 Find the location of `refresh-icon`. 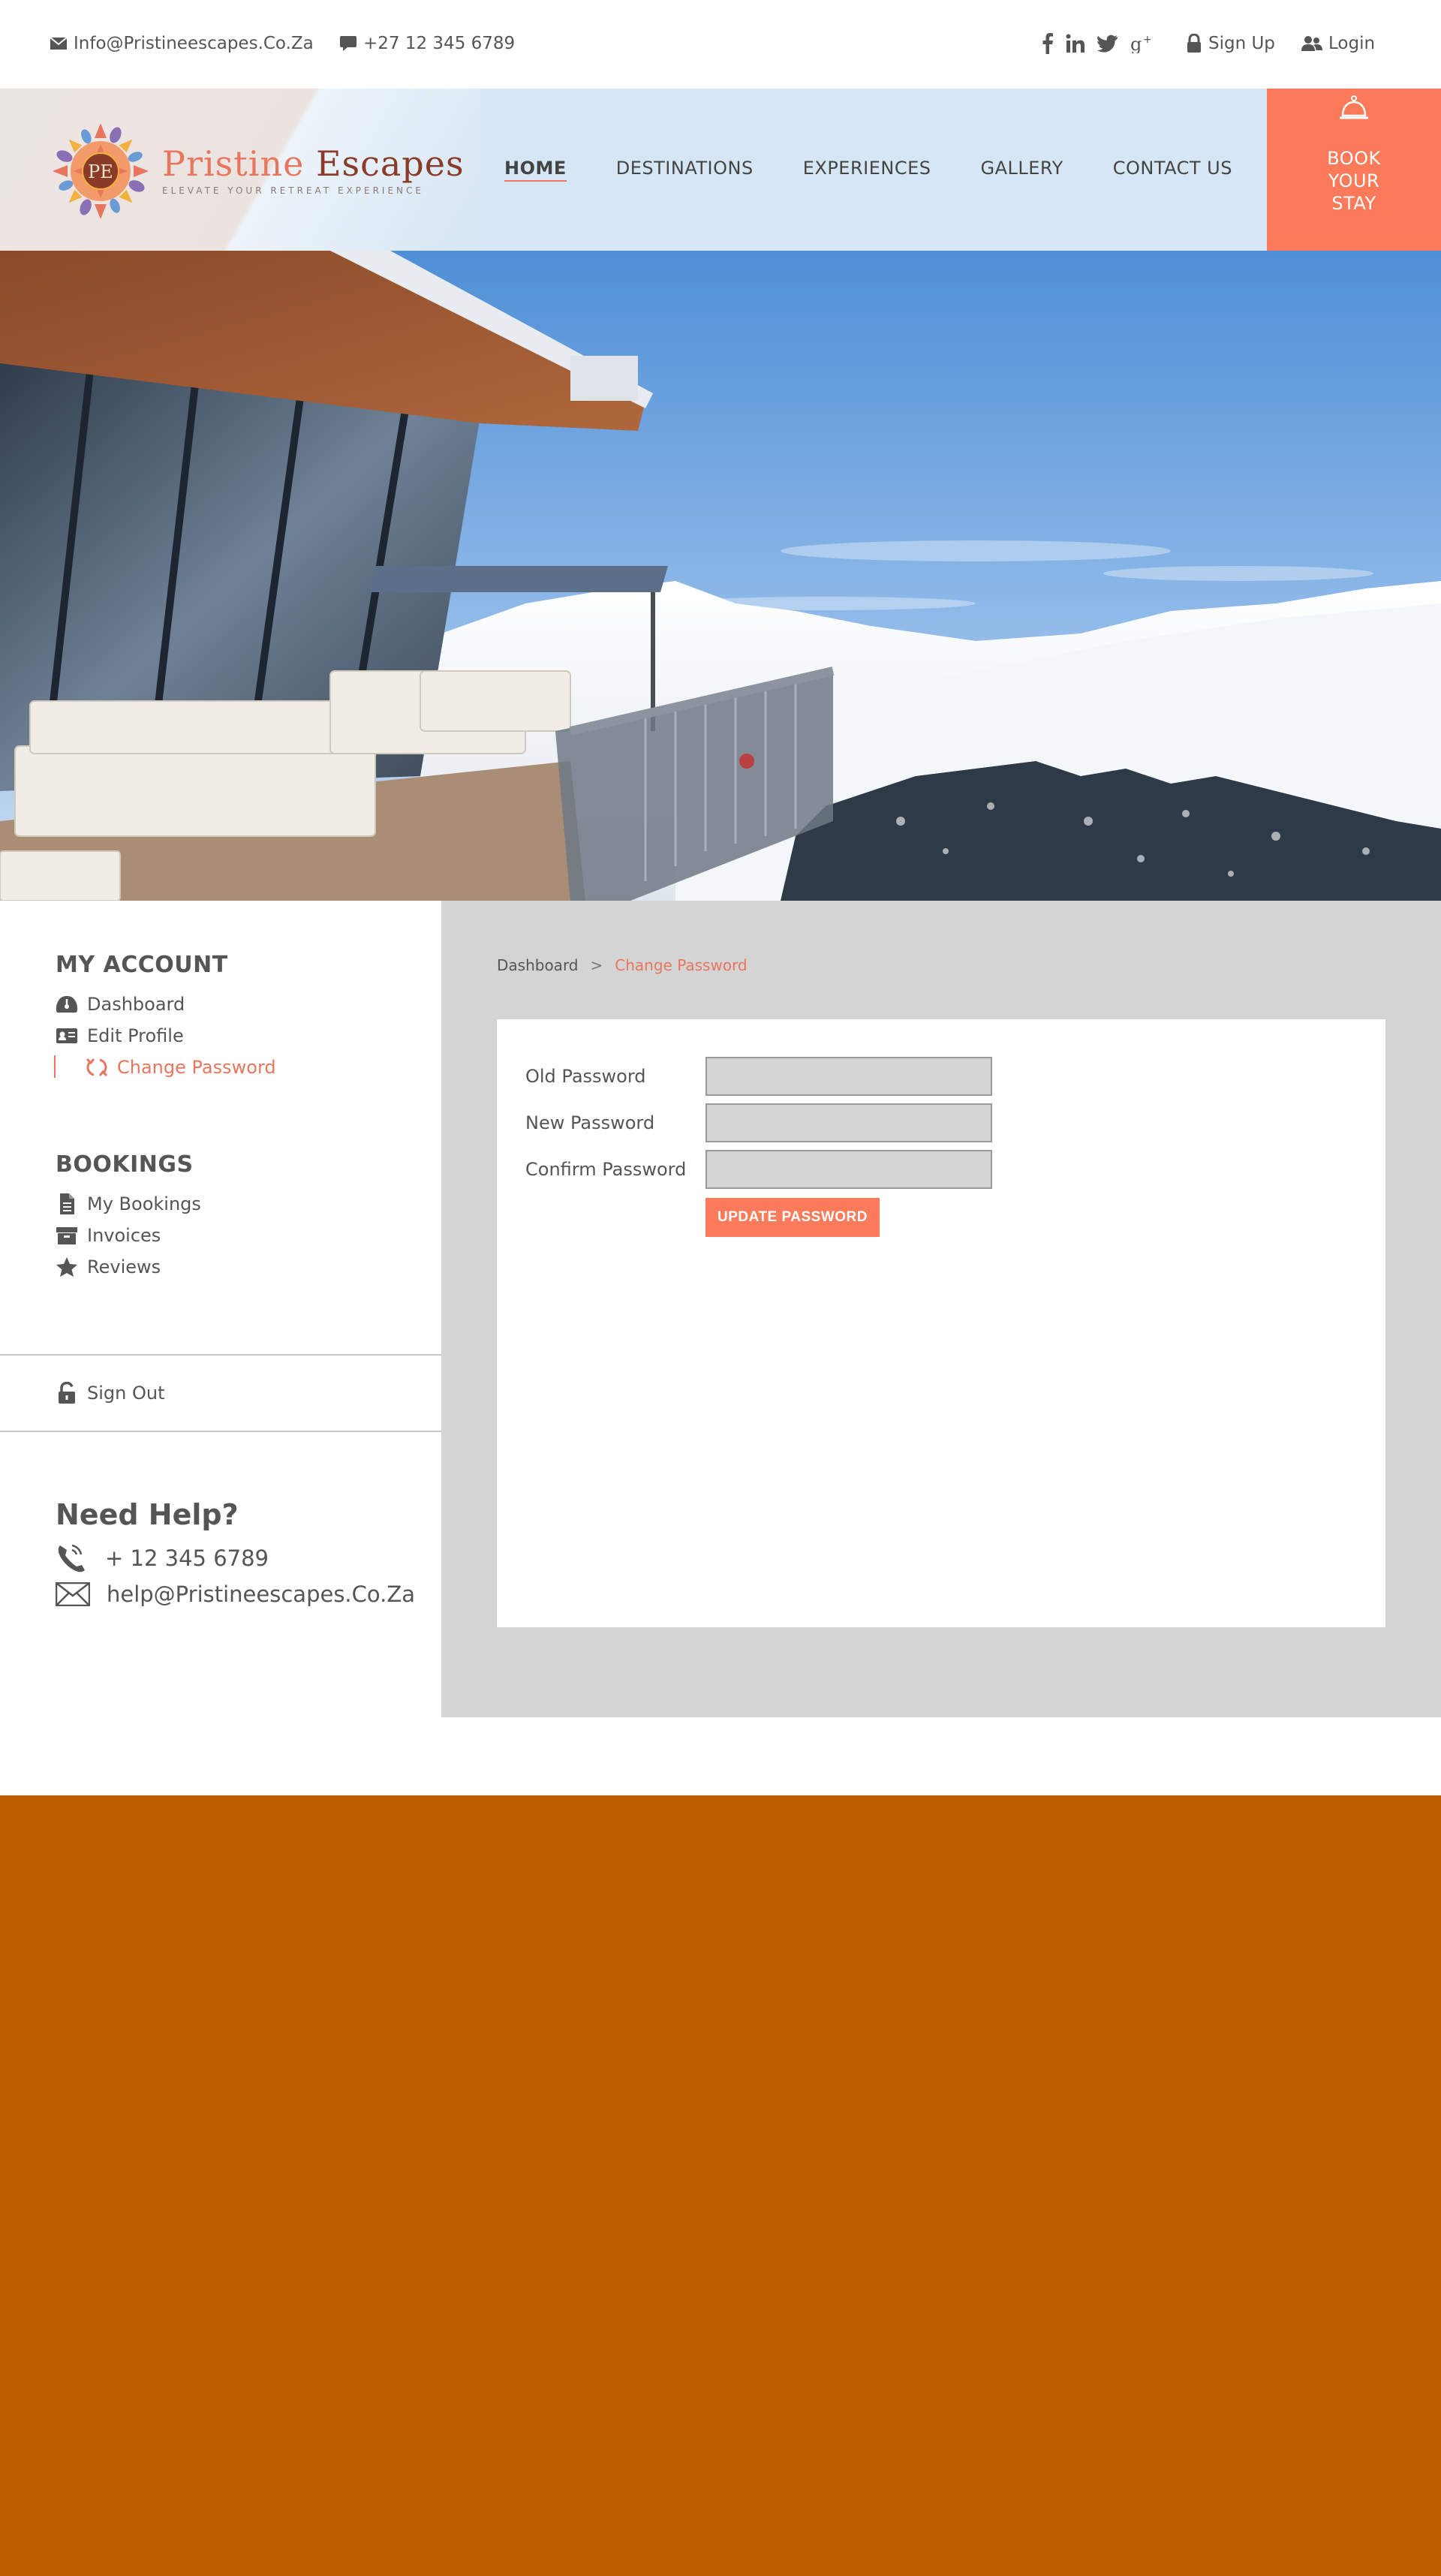

refresh-icon is located at coordinates (97, 1067).